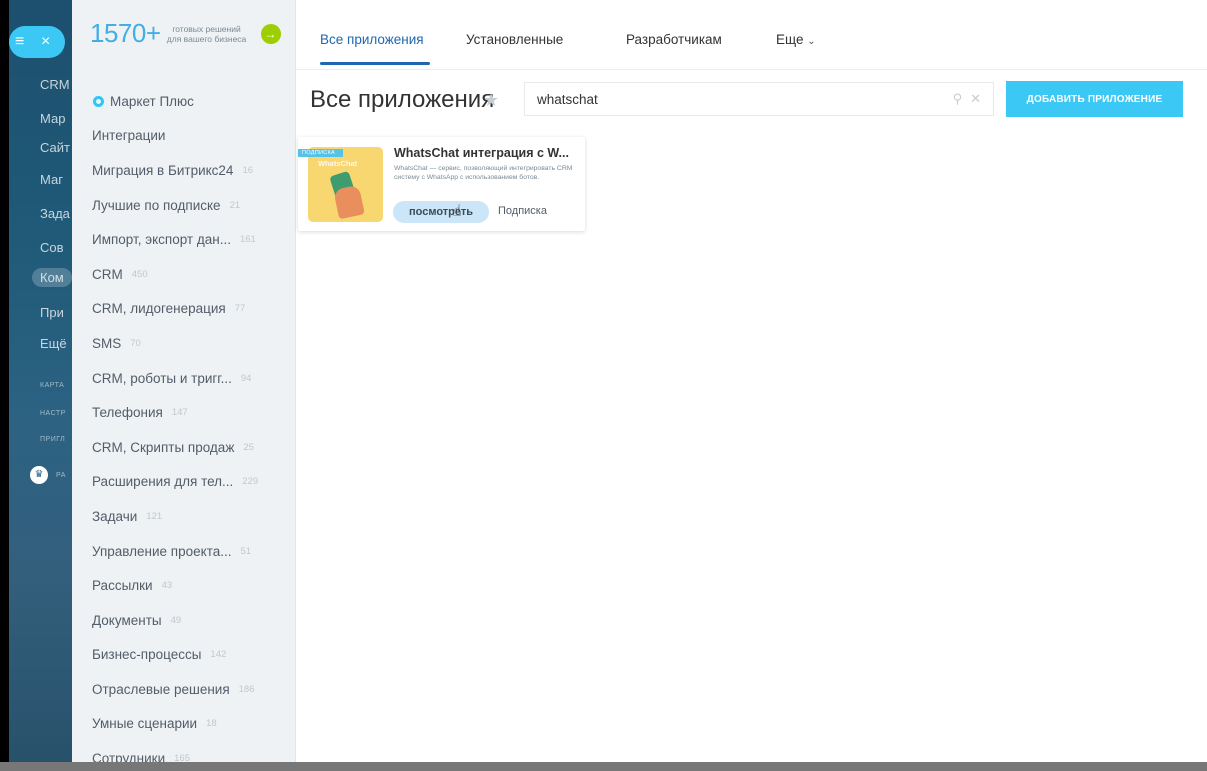 This screenshot has width=1207, height=771. What do you see at coordinates (811, 41) in the screenshot?
I see `chevron-down-icon: ⌄` at bounding box center [811, 41].